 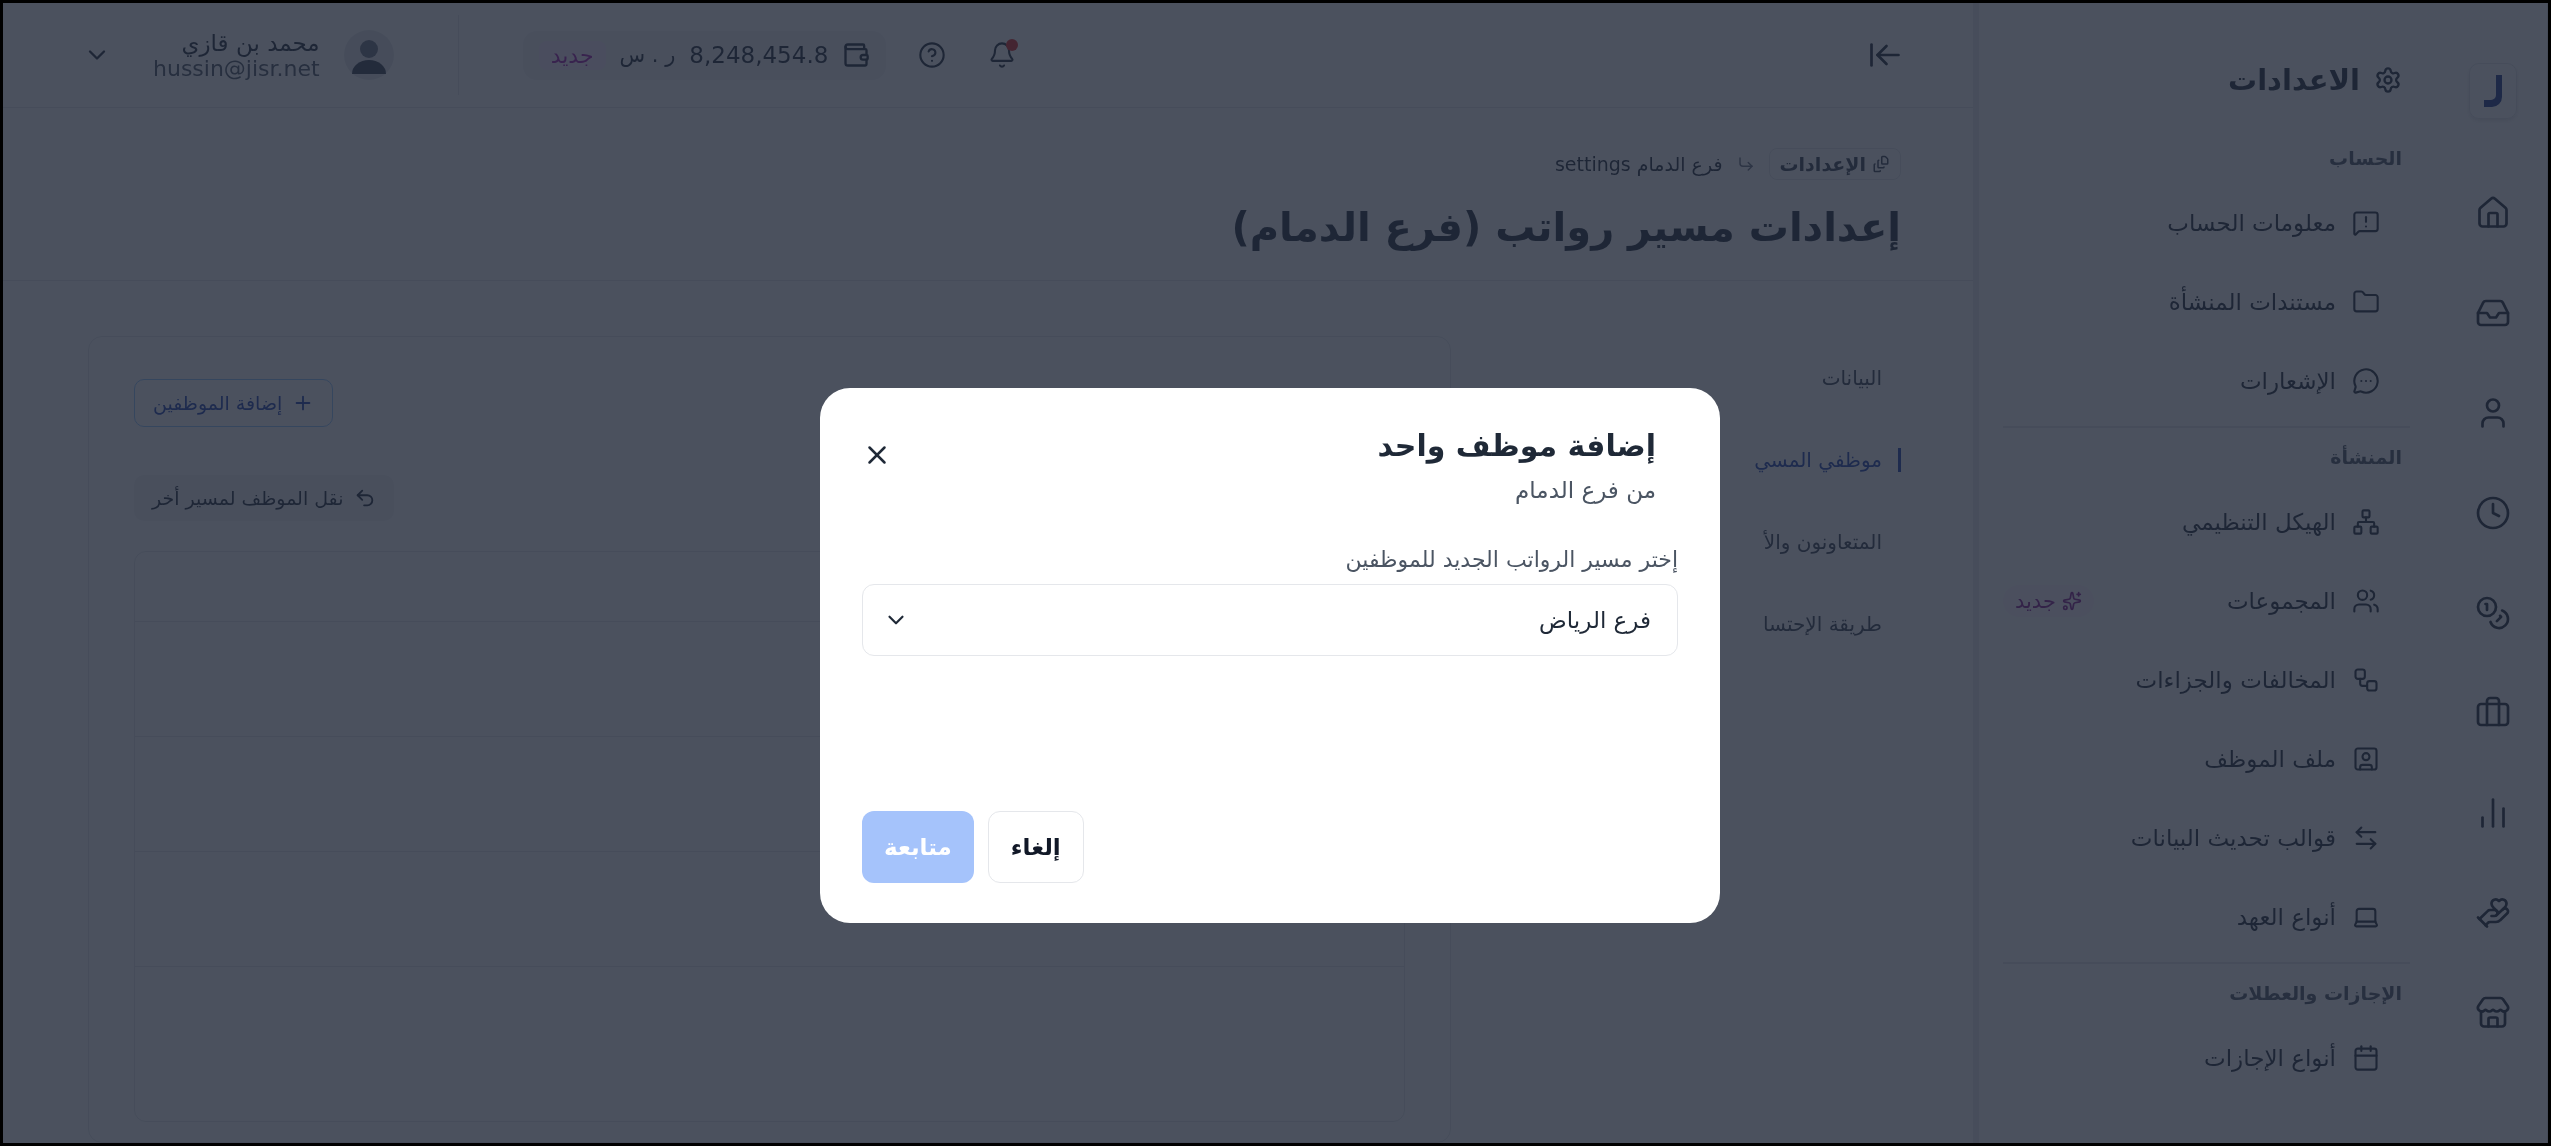 What do you see at coordinates (1516, 445) in the screenshot?
I see `dialog-title: إضافة موظف واحد` at bounding box center [1516, 445].